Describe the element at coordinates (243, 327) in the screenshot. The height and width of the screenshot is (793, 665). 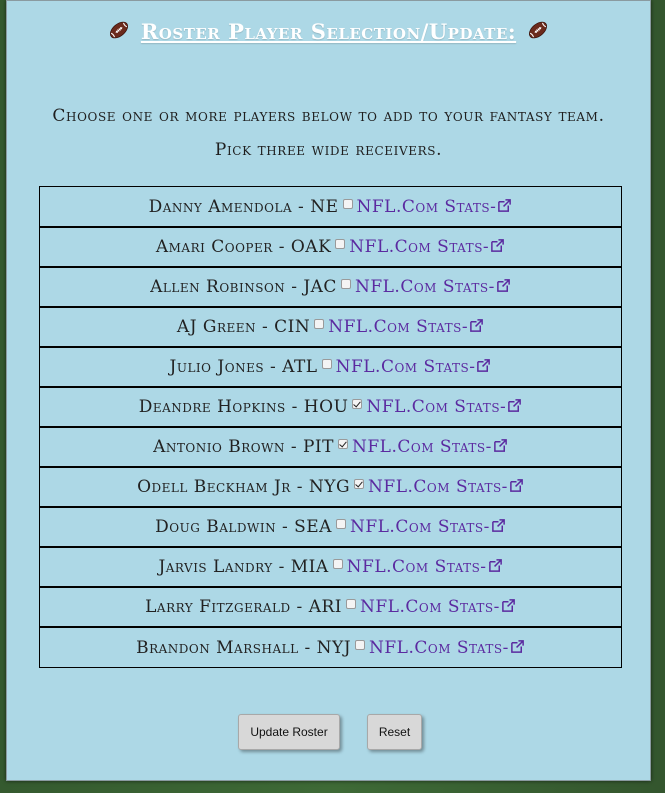
I see `player-name: AJ Green - CIN` at that location.